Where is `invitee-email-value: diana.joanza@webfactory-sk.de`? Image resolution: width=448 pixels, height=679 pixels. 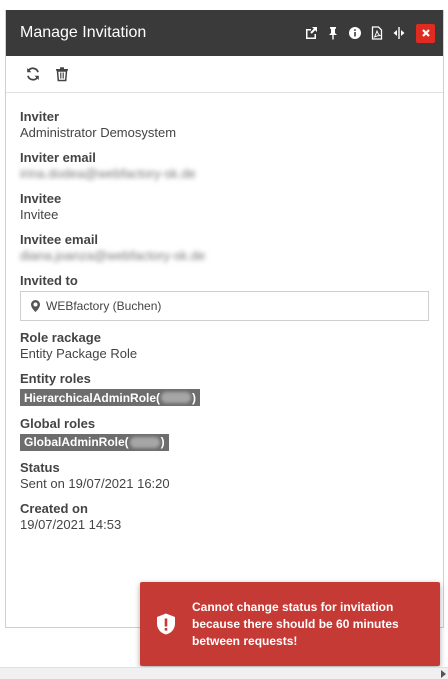
invitee-email-value: diana.joanza@webfactory-sk.de is located at coordinates (113, 255).